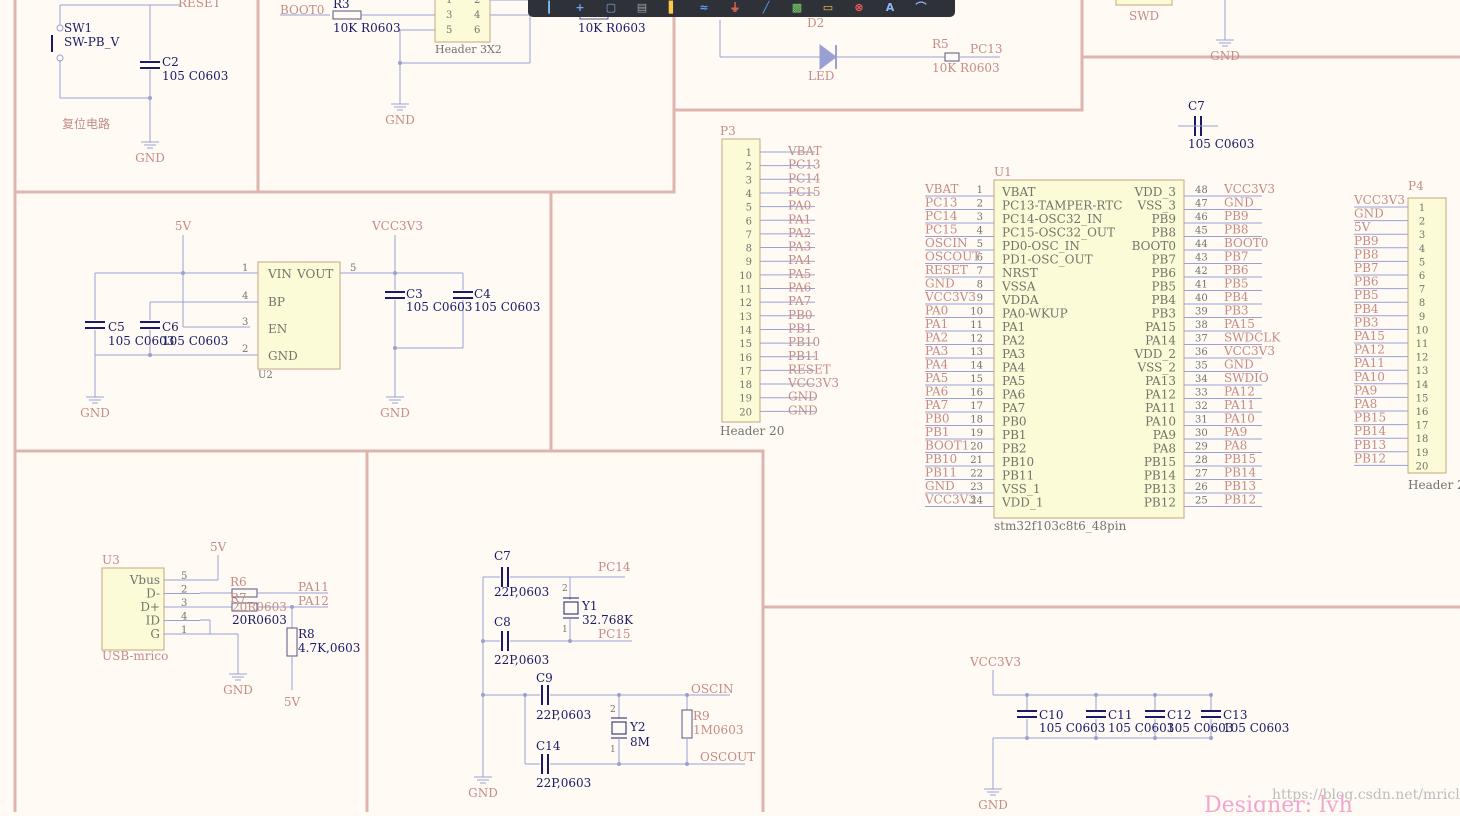 This screenshot has height=816, width=1460. Describe the element at coordinates (745, 412) in the screenshot. I see `p3-pin-20: 20` at that location.